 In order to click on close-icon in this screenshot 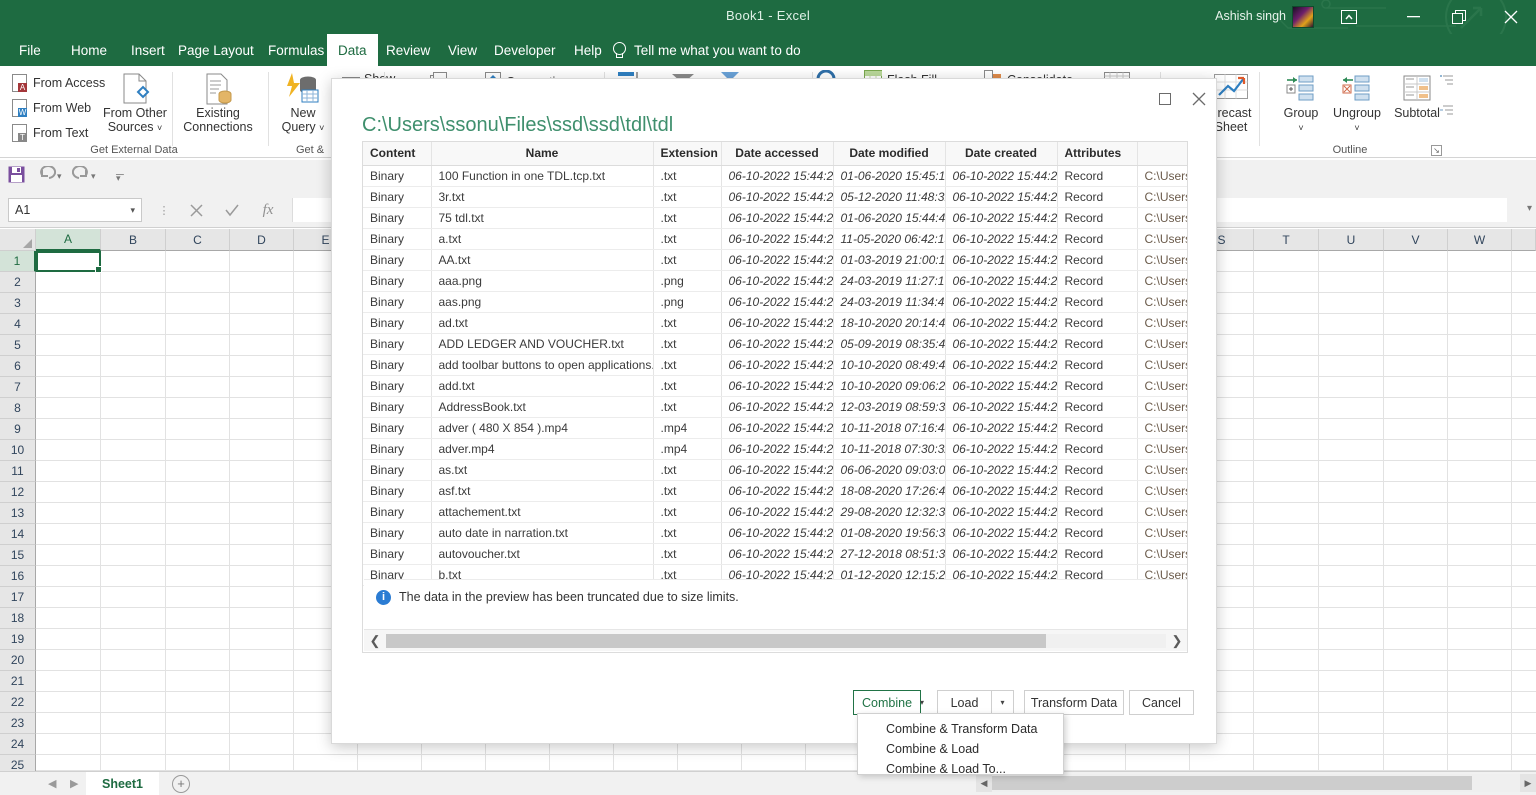, I will do `click(1511, 17)`.